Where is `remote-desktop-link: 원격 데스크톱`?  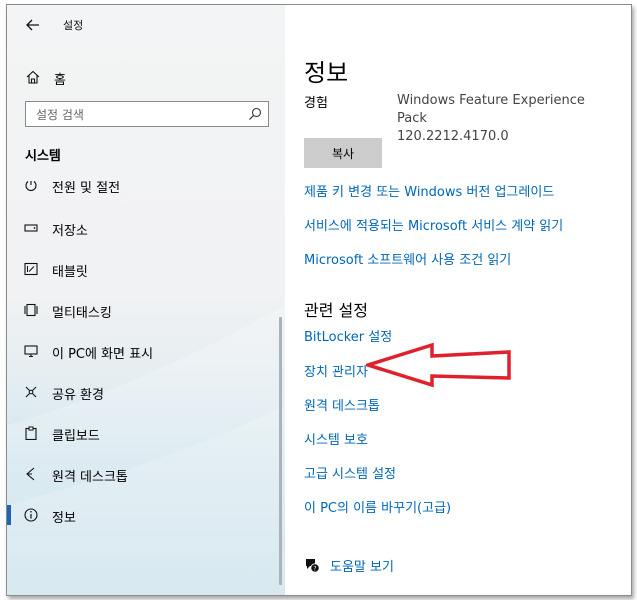 remote-desktop-link: 원격 데스크톱 is located at coordinates (342, 404).